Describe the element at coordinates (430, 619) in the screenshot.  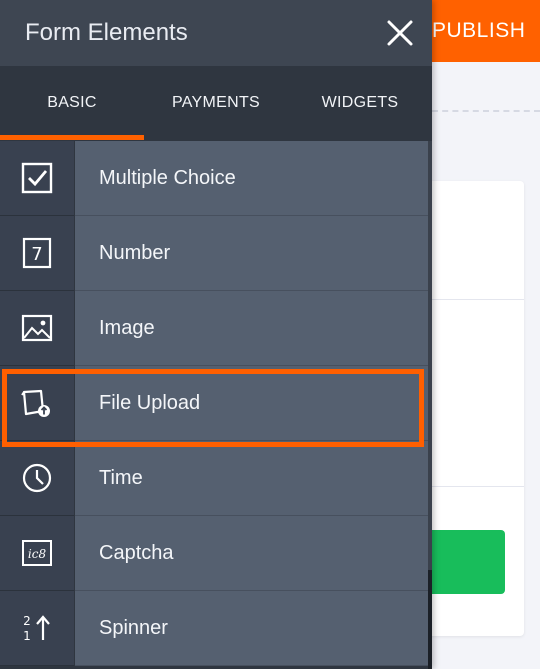
I see `scrollbar-thumb` at that location.